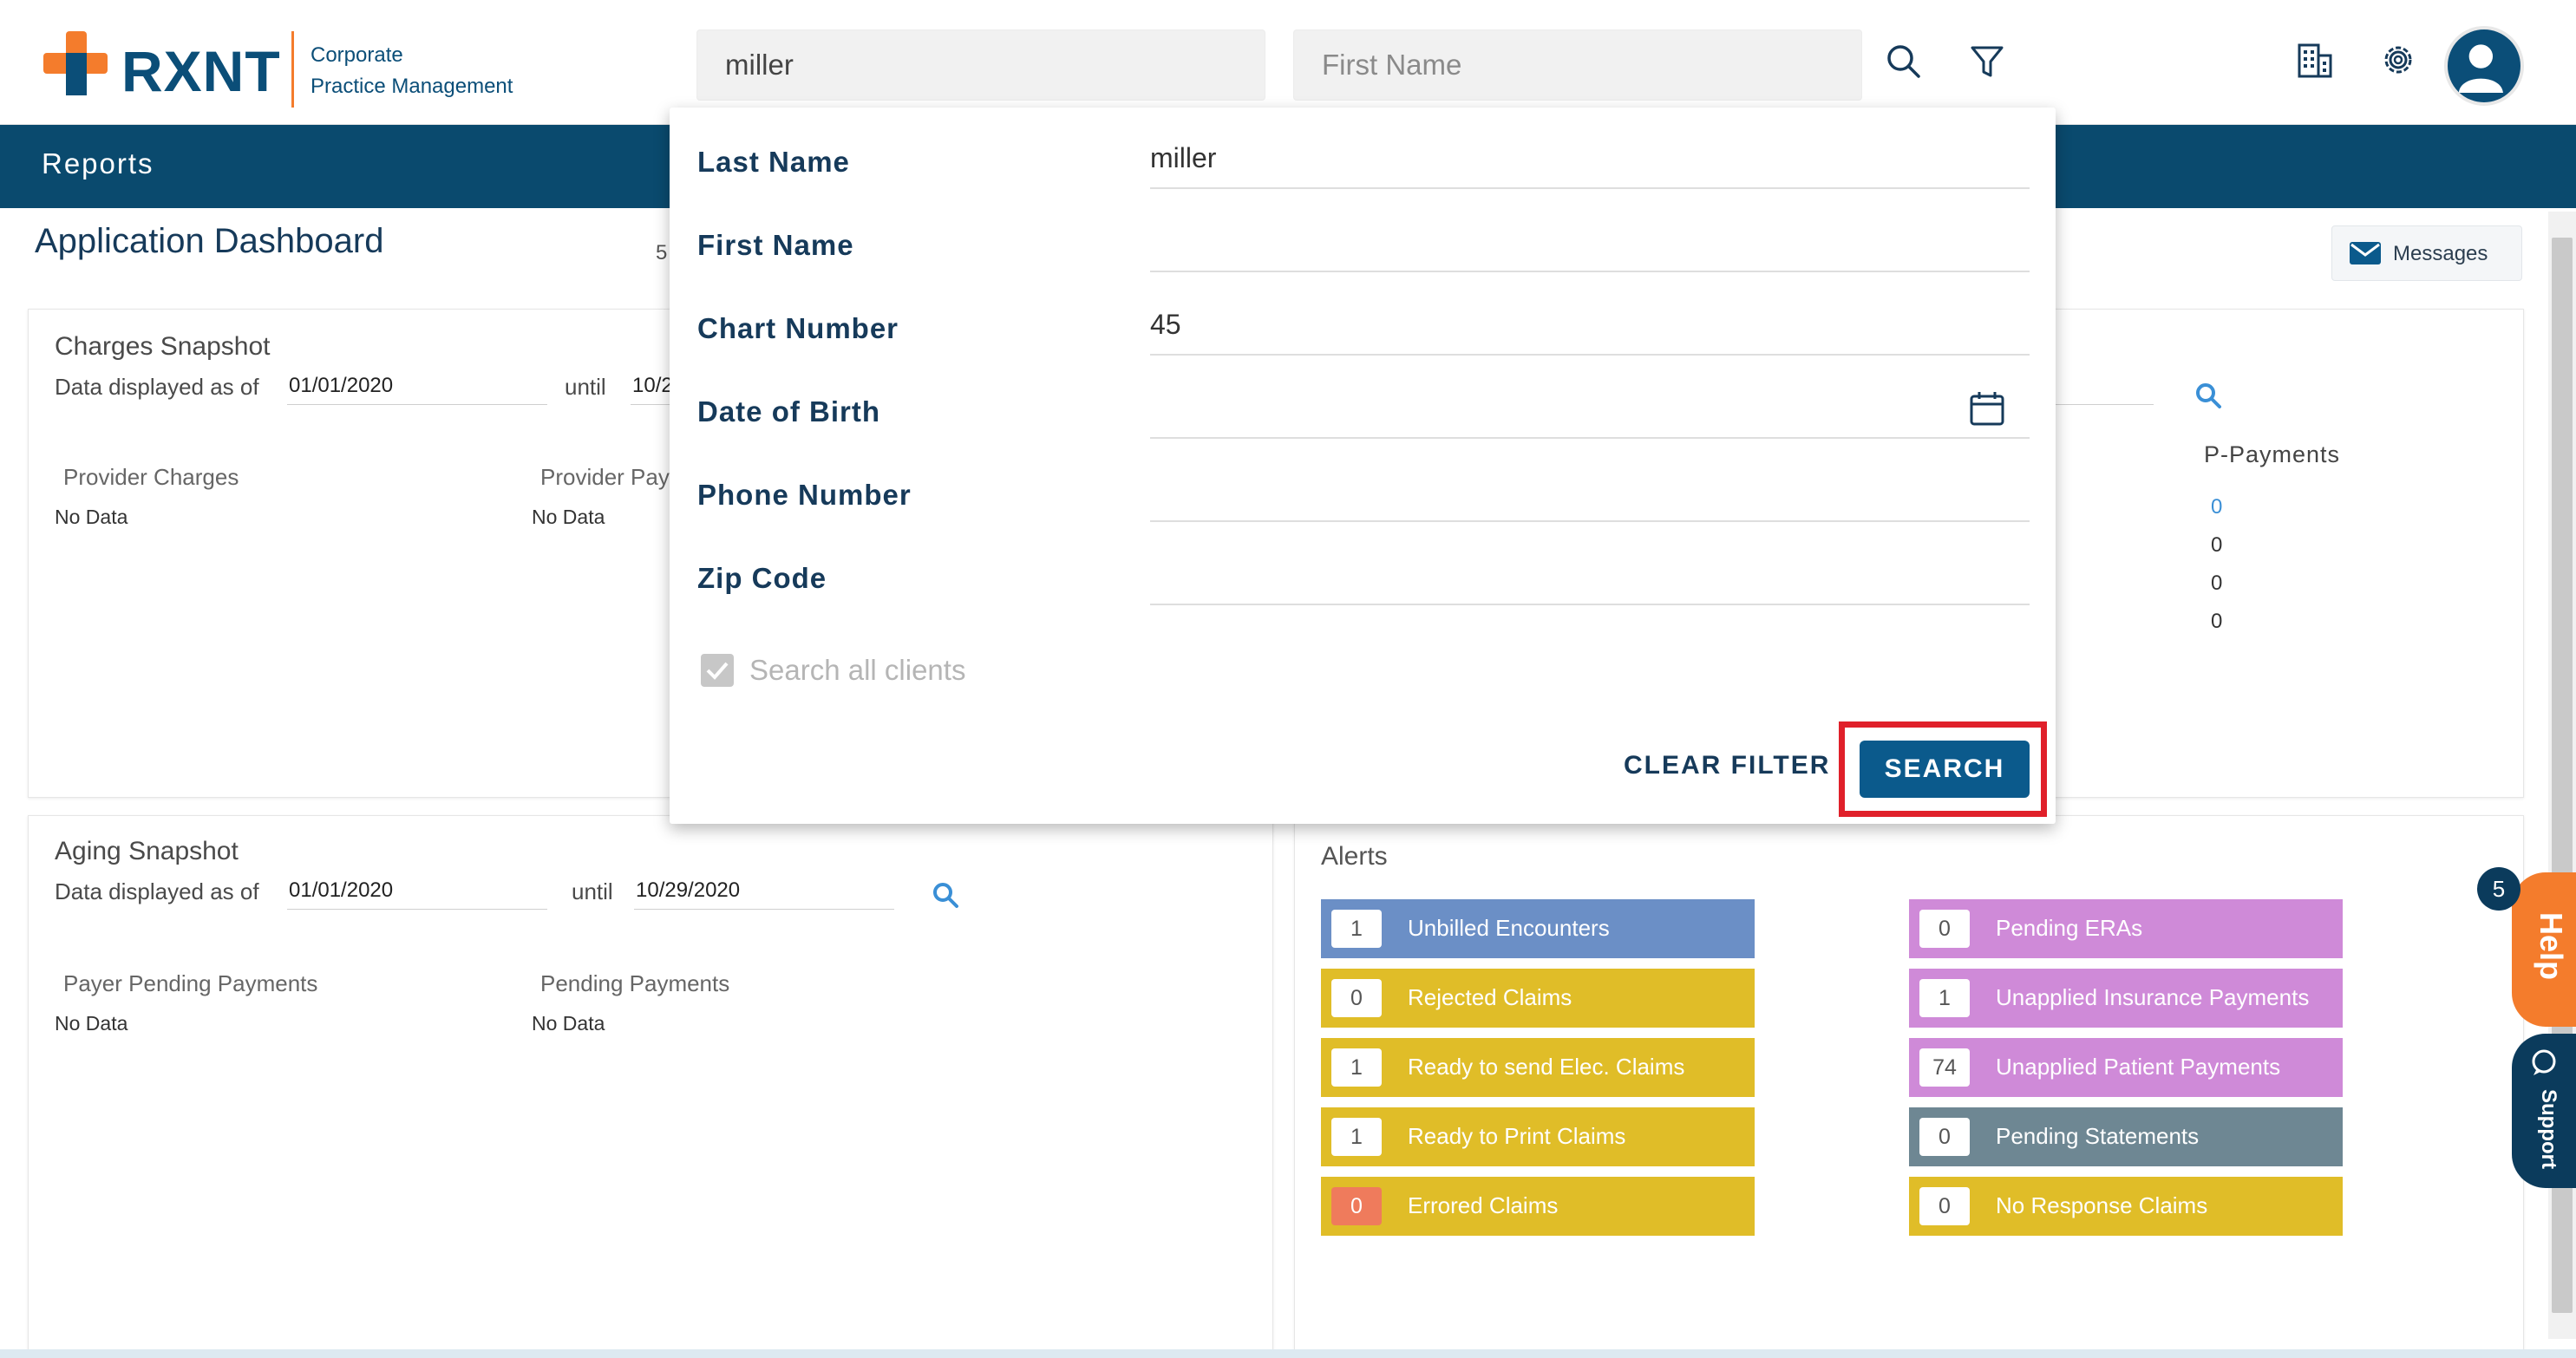 The width and height of the screenshot is (2576, 1358). What do you see at coordinates (2440, 253) in the screenshot?
I see `messages-label: Messages` at bounding box center [2440, 253].